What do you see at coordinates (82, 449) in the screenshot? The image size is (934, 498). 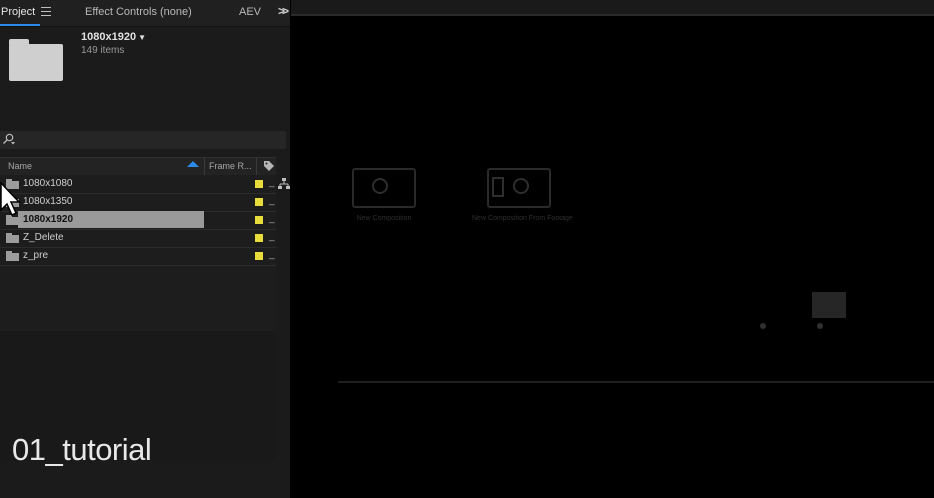 I see `video-watermark: 01_tutorial` at bounding box center [82, 449].